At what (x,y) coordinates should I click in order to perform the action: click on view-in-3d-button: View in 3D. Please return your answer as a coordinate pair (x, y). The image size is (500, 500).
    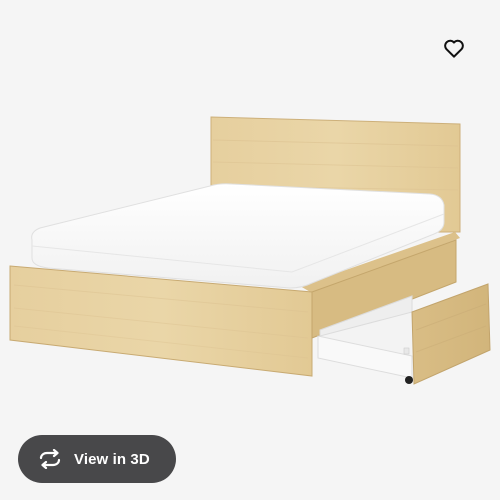
    Looking at the image, I should click on (97, 459).